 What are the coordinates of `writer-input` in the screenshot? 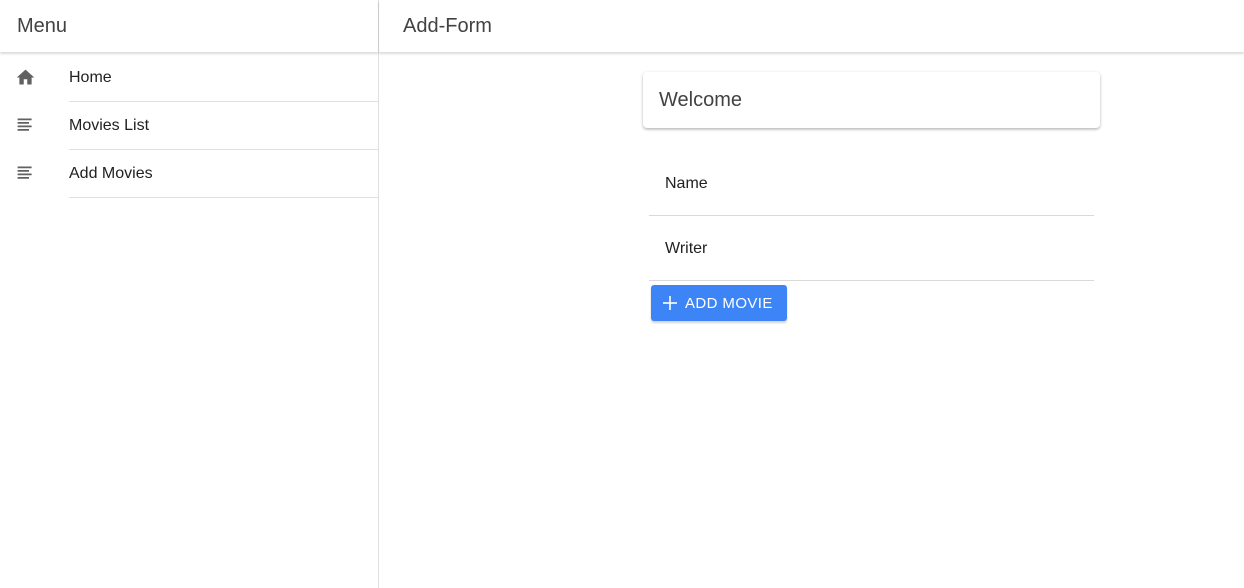 It's located at (871, 248).